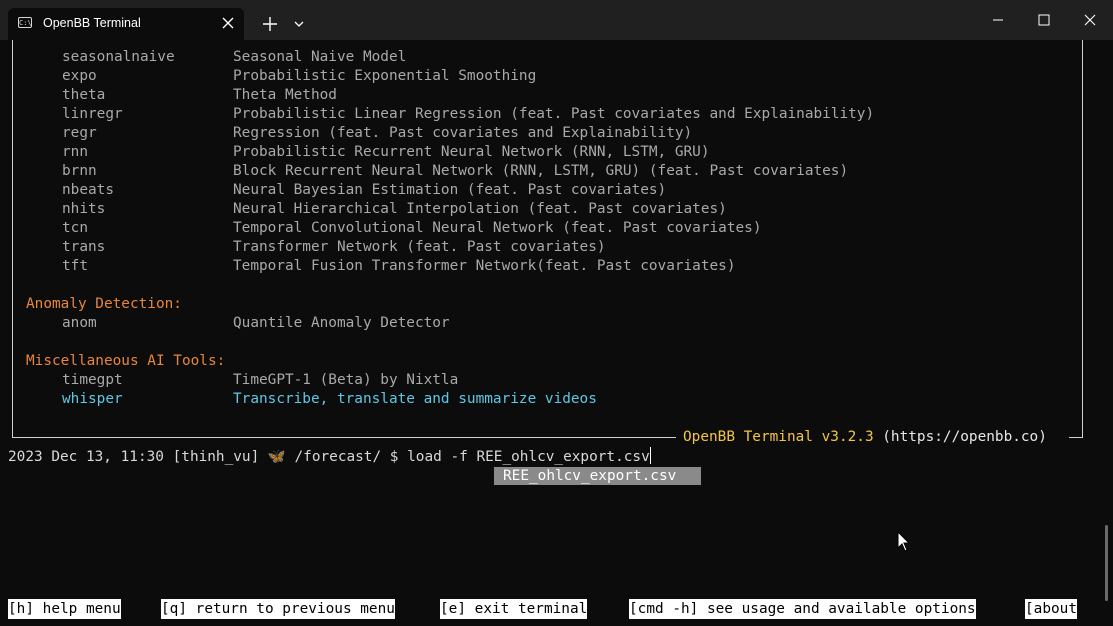 Image resolution: width=1113 pixels, height=626 pixels. What do you see at coordinates (88, 190) in the screenshot?
I see `command-name: nbeats` at bounding box center [88, 190].